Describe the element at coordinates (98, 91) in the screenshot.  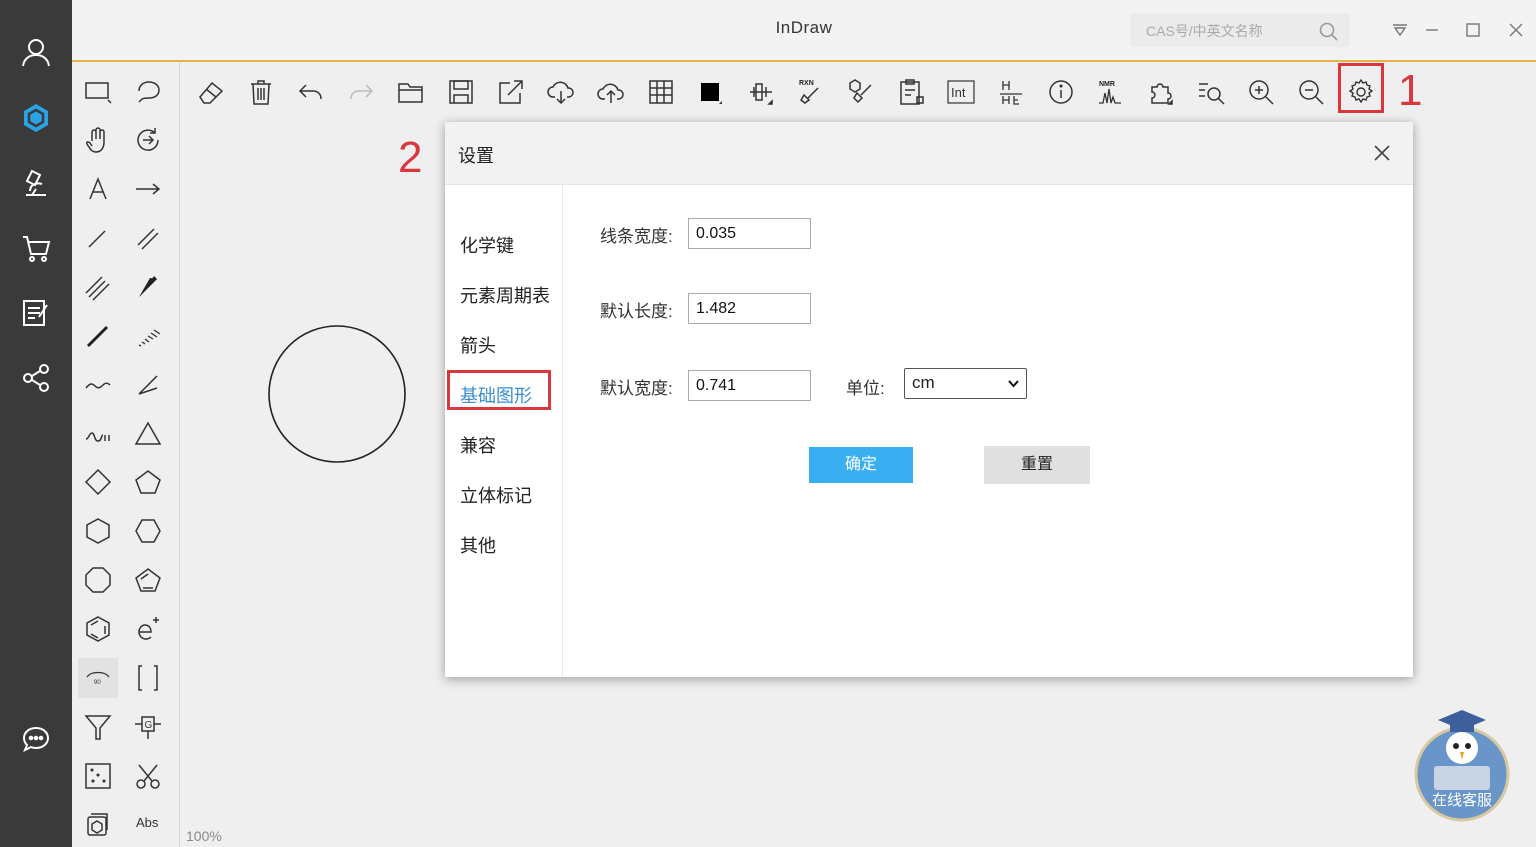
I see `rect-select-icon` at that location.